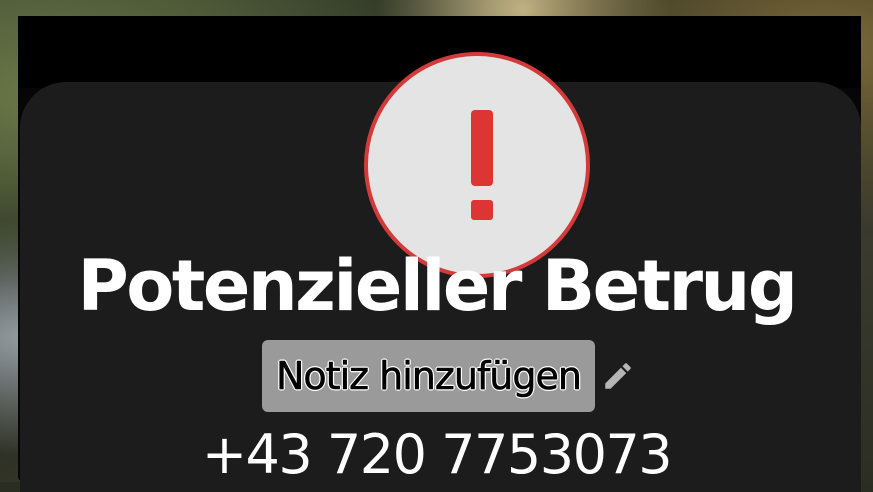 Image resolution: width=873 pixels, height=492 pixels. Describe the element at coordinates (438, 286) in the screenshot. I see `caller-label: Potenzieller Betrug` at that location.